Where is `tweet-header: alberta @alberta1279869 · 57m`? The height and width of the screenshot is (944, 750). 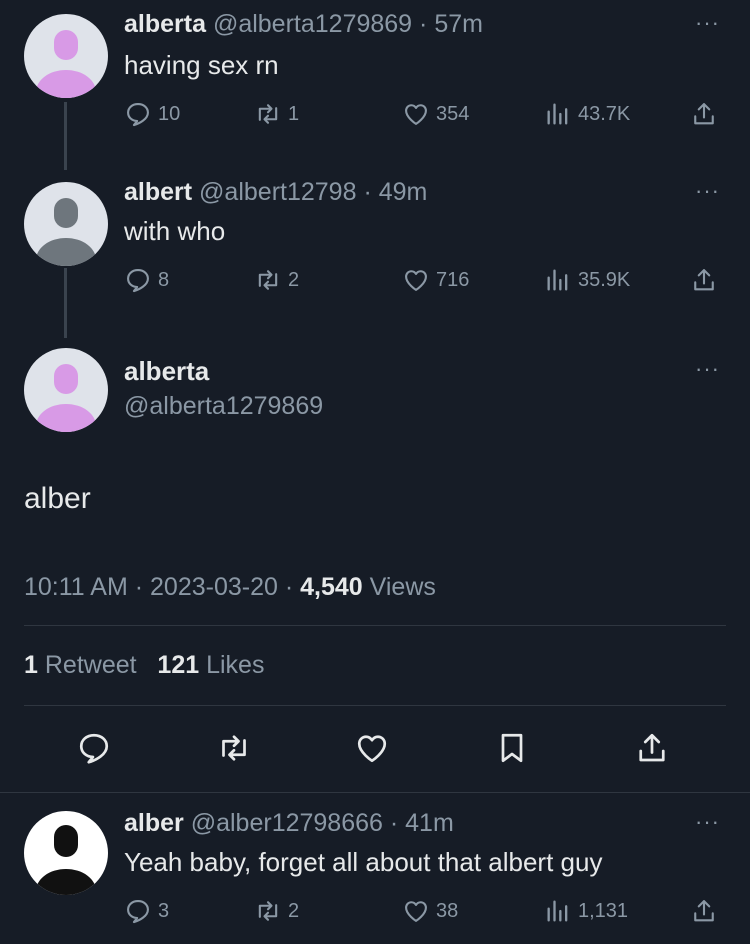
tweet-header: alberta @alberta1279869 · 57m is located at coordinates (303, 24).